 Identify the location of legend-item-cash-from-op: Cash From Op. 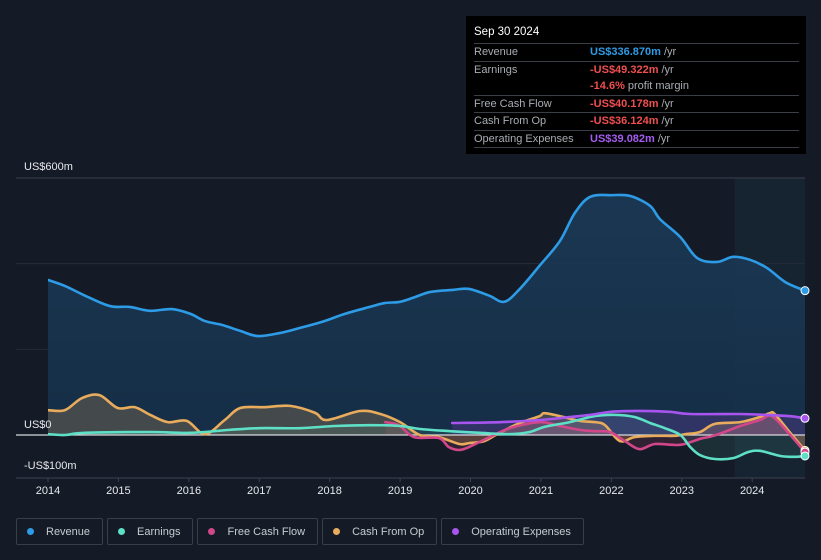
(380, 531).